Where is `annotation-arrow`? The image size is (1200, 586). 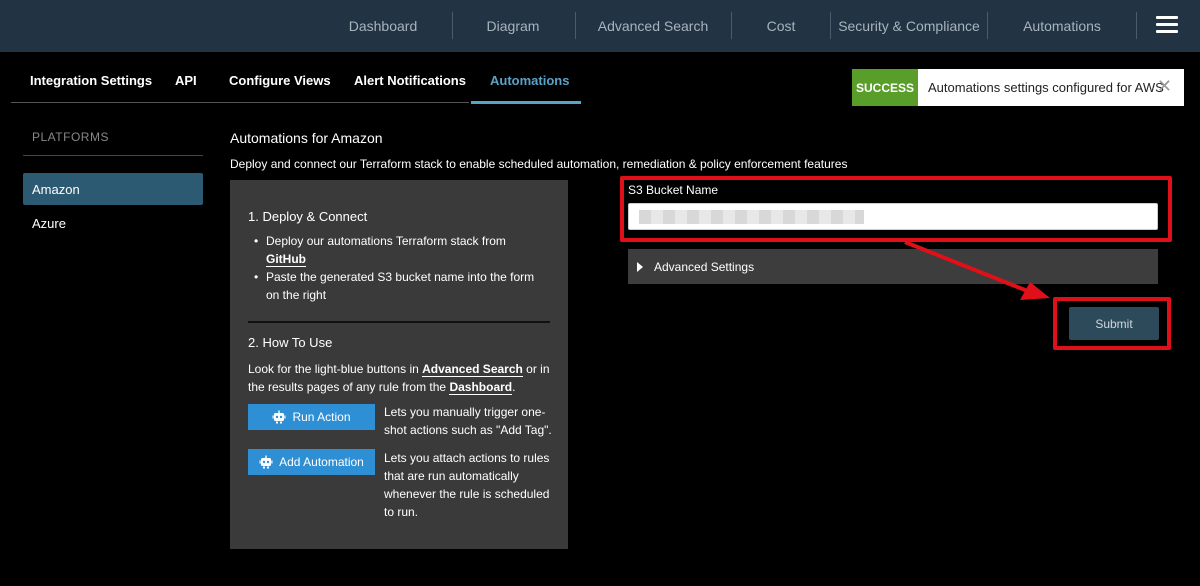
annotation-arrow is located at coordinates (977, 270).